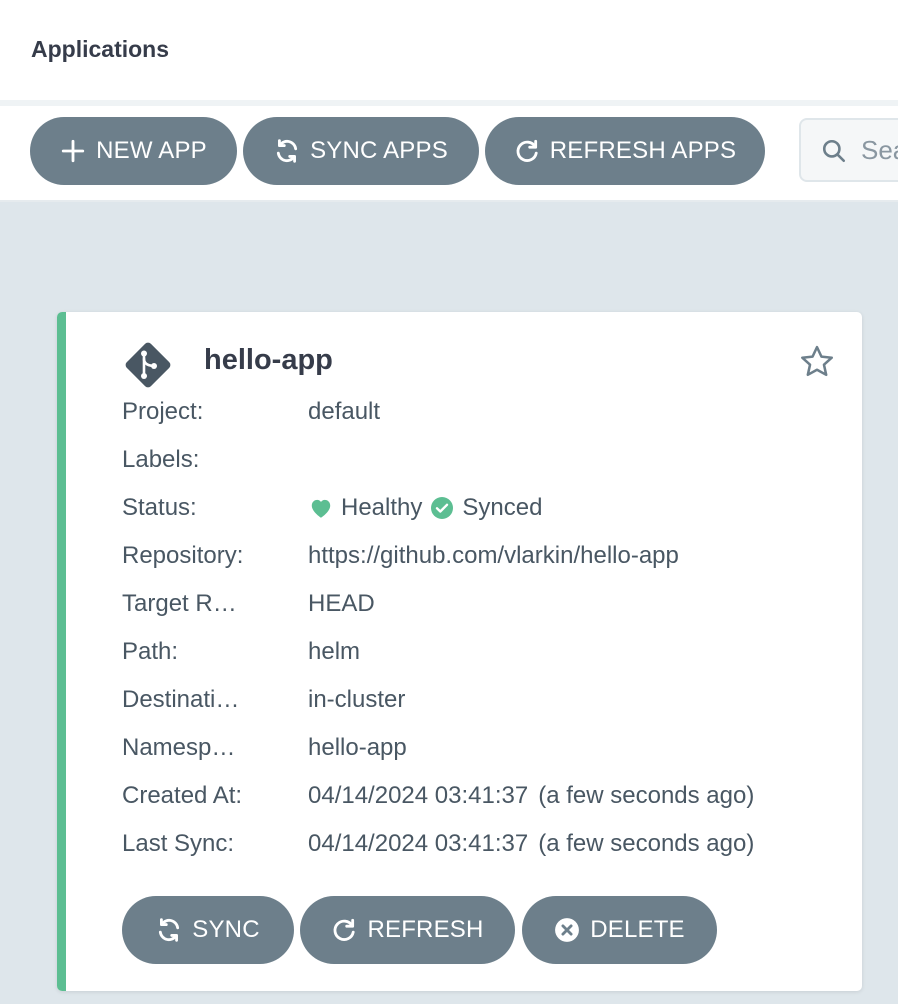  What do you see at coordinates (482, 414) in the screenshot?
I see `project-row: Project: default` at bounding box center [482, 414].